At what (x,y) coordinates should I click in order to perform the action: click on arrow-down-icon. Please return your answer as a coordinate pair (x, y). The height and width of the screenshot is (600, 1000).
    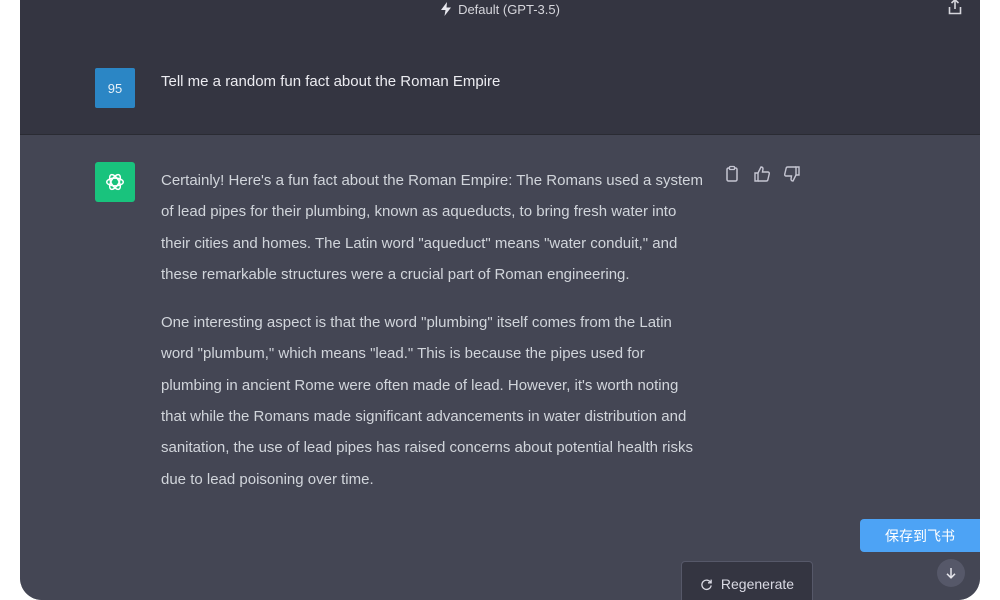
    Looking at the image, I should click on (951, 573).